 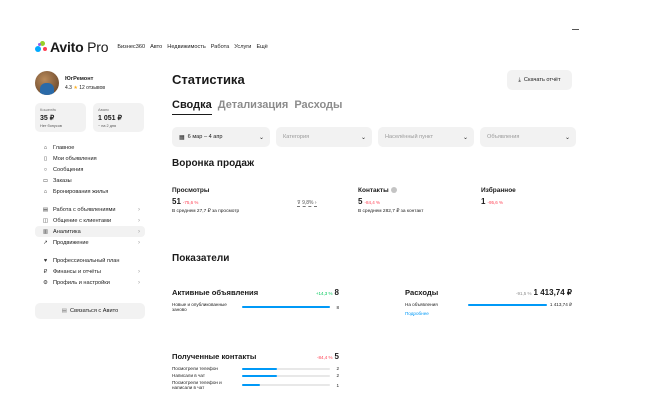 I want to click on page-title: Статистика, so click(x=208, y=79).